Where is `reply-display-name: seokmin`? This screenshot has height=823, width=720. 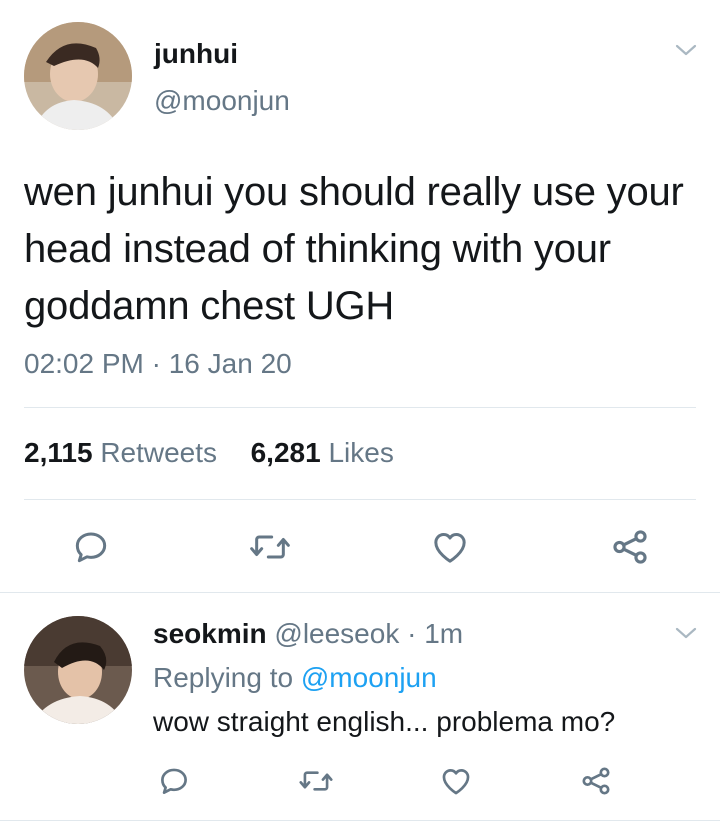
reply-display-name: seokmin is located at coordinates (210, 633).